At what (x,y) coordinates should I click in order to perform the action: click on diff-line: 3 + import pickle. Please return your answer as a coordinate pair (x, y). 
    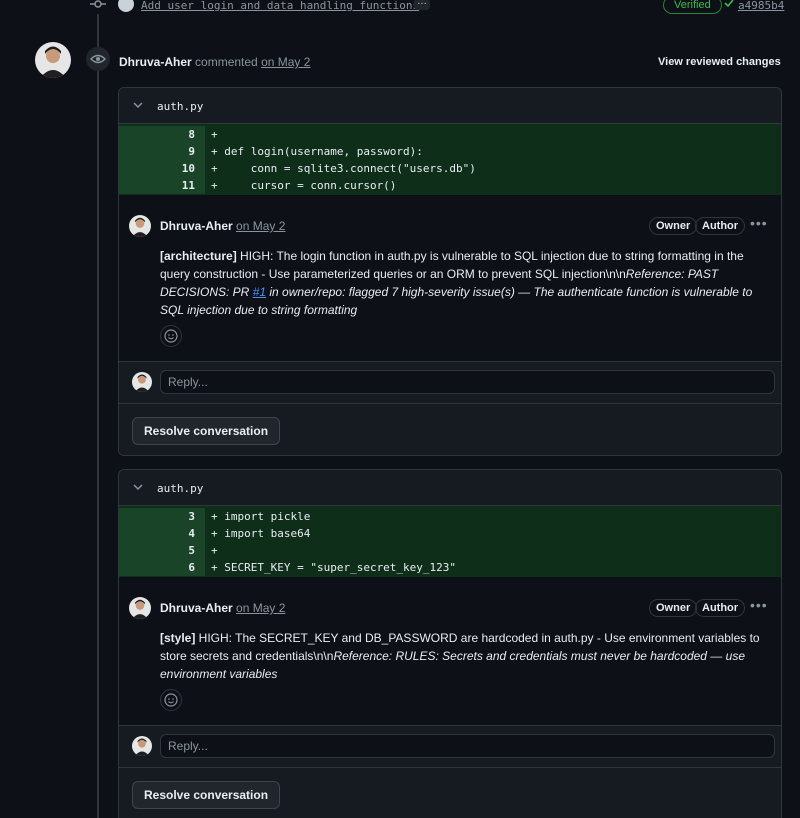
    Looking at the image, I should click on (450, 516).